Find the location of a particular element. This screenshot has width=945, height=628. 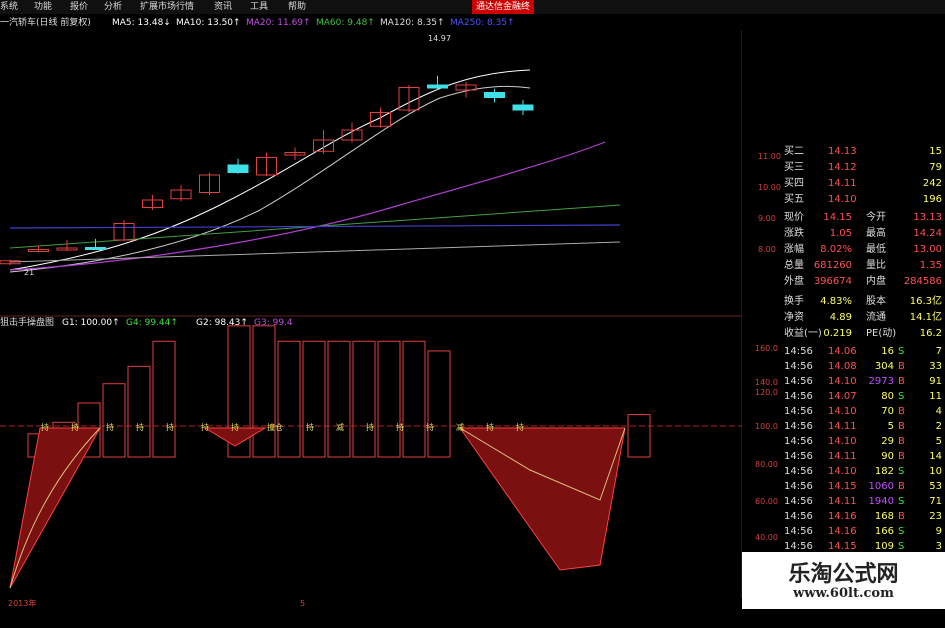

tick-num: 53 is located at coordinates (935, 486).